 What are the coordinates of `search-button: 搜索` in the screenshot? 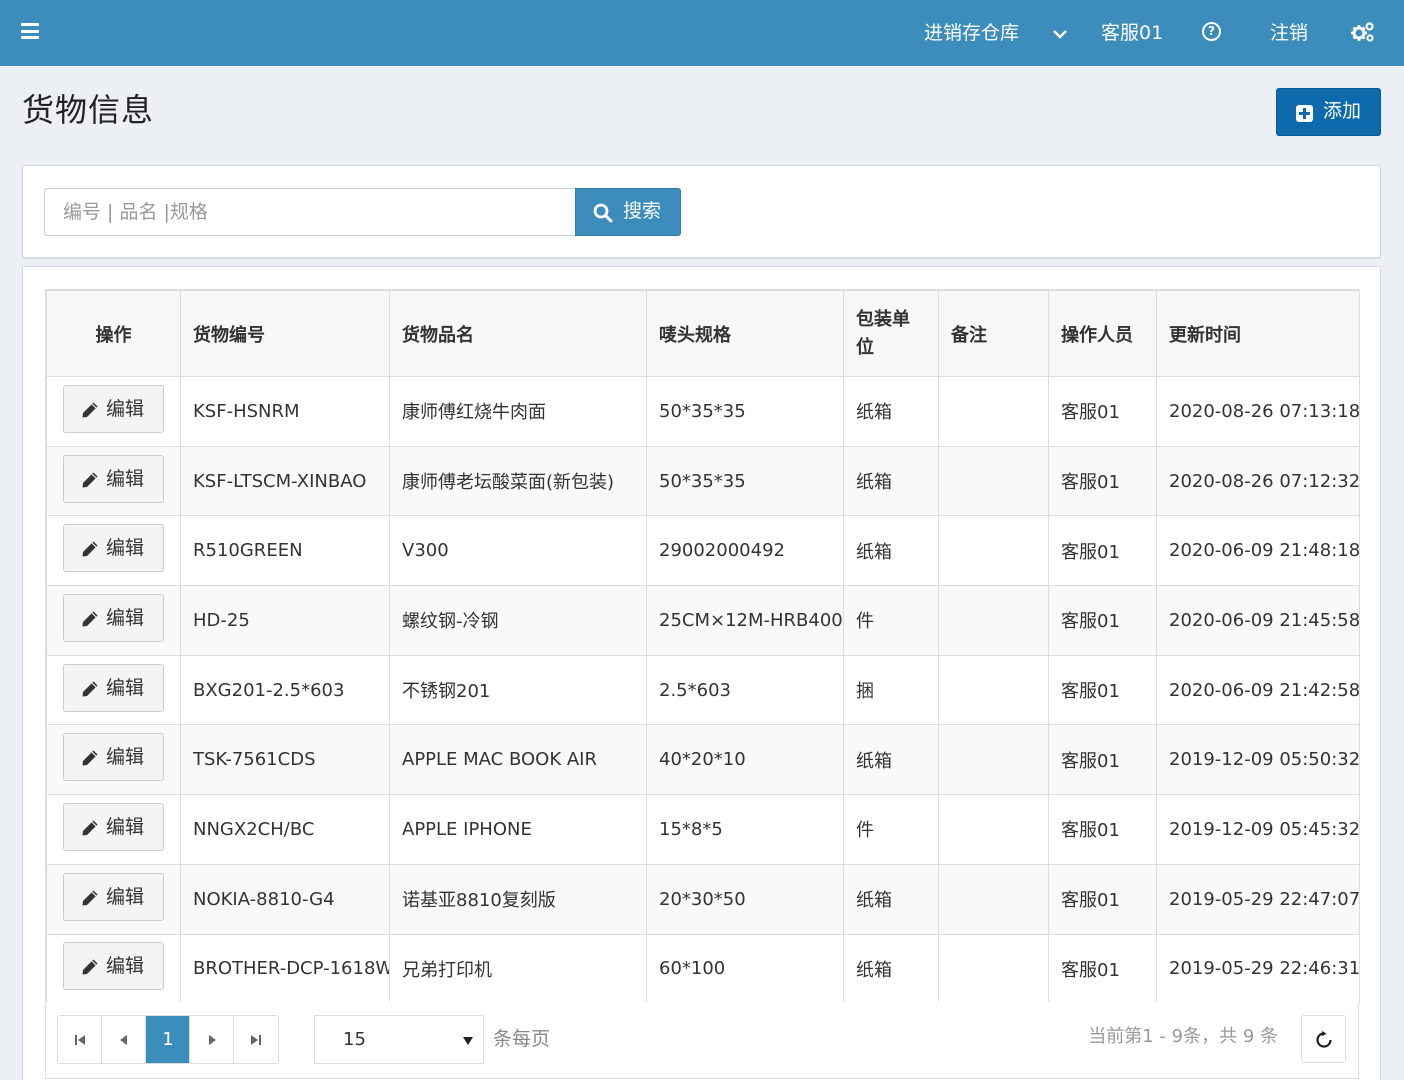 It's located at (628, 212).